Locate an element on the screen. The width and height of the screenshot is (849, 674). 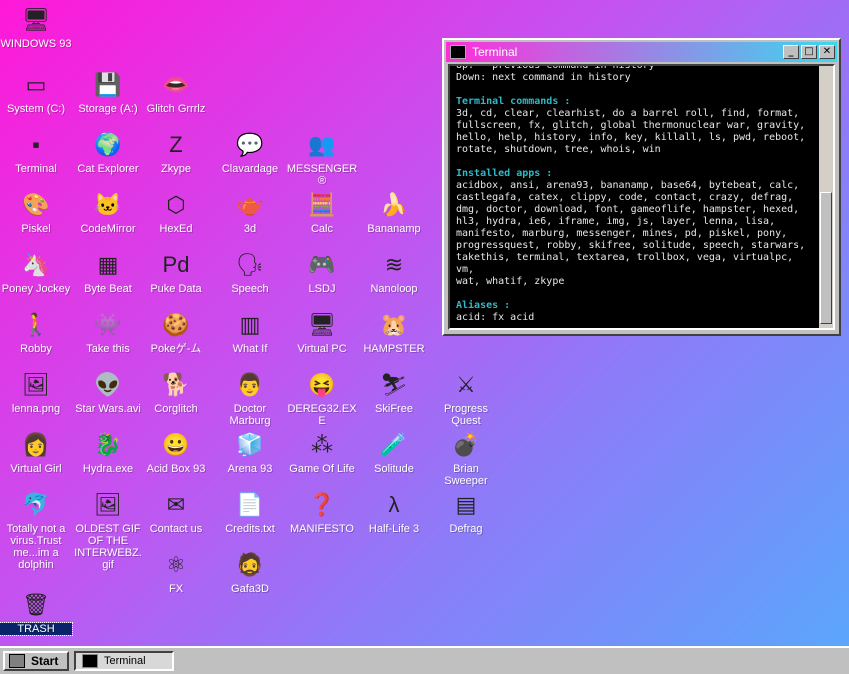
desktop-icon: 😀 Acid Box 93 is located at coordinates (176, 452).